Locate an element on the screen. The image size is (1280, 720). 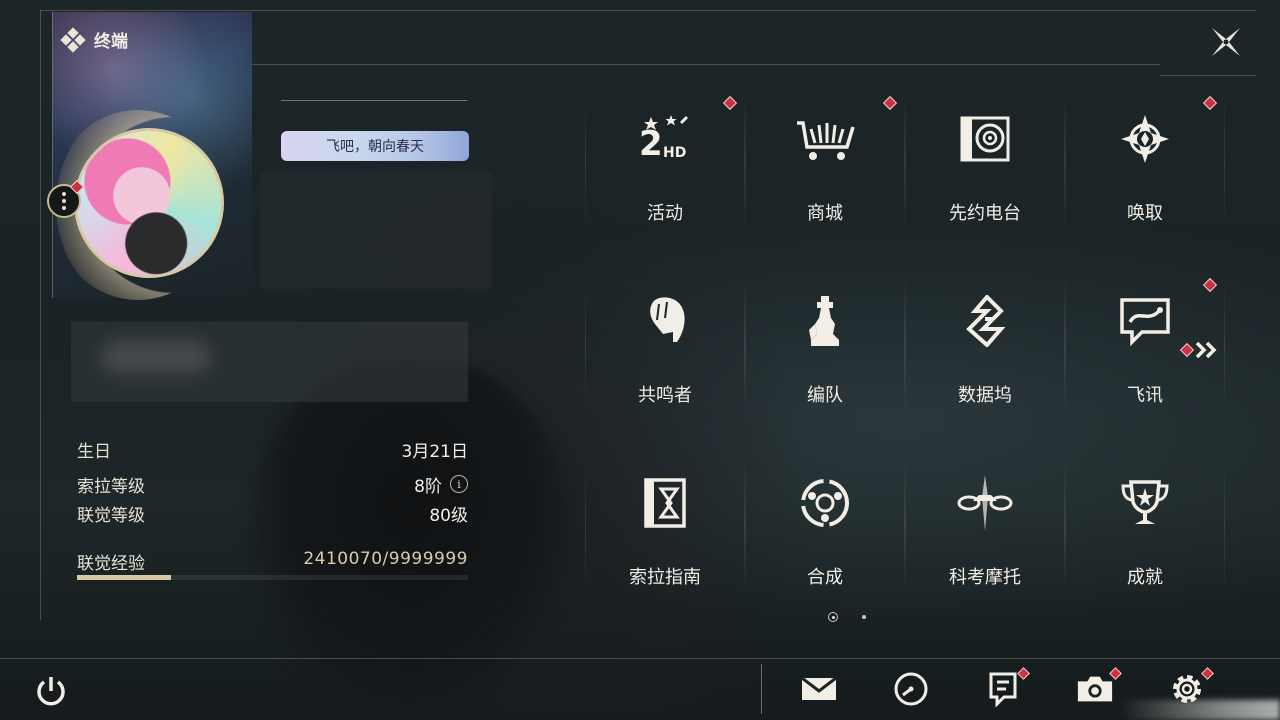
history-button is located at coordinates (911, 689).